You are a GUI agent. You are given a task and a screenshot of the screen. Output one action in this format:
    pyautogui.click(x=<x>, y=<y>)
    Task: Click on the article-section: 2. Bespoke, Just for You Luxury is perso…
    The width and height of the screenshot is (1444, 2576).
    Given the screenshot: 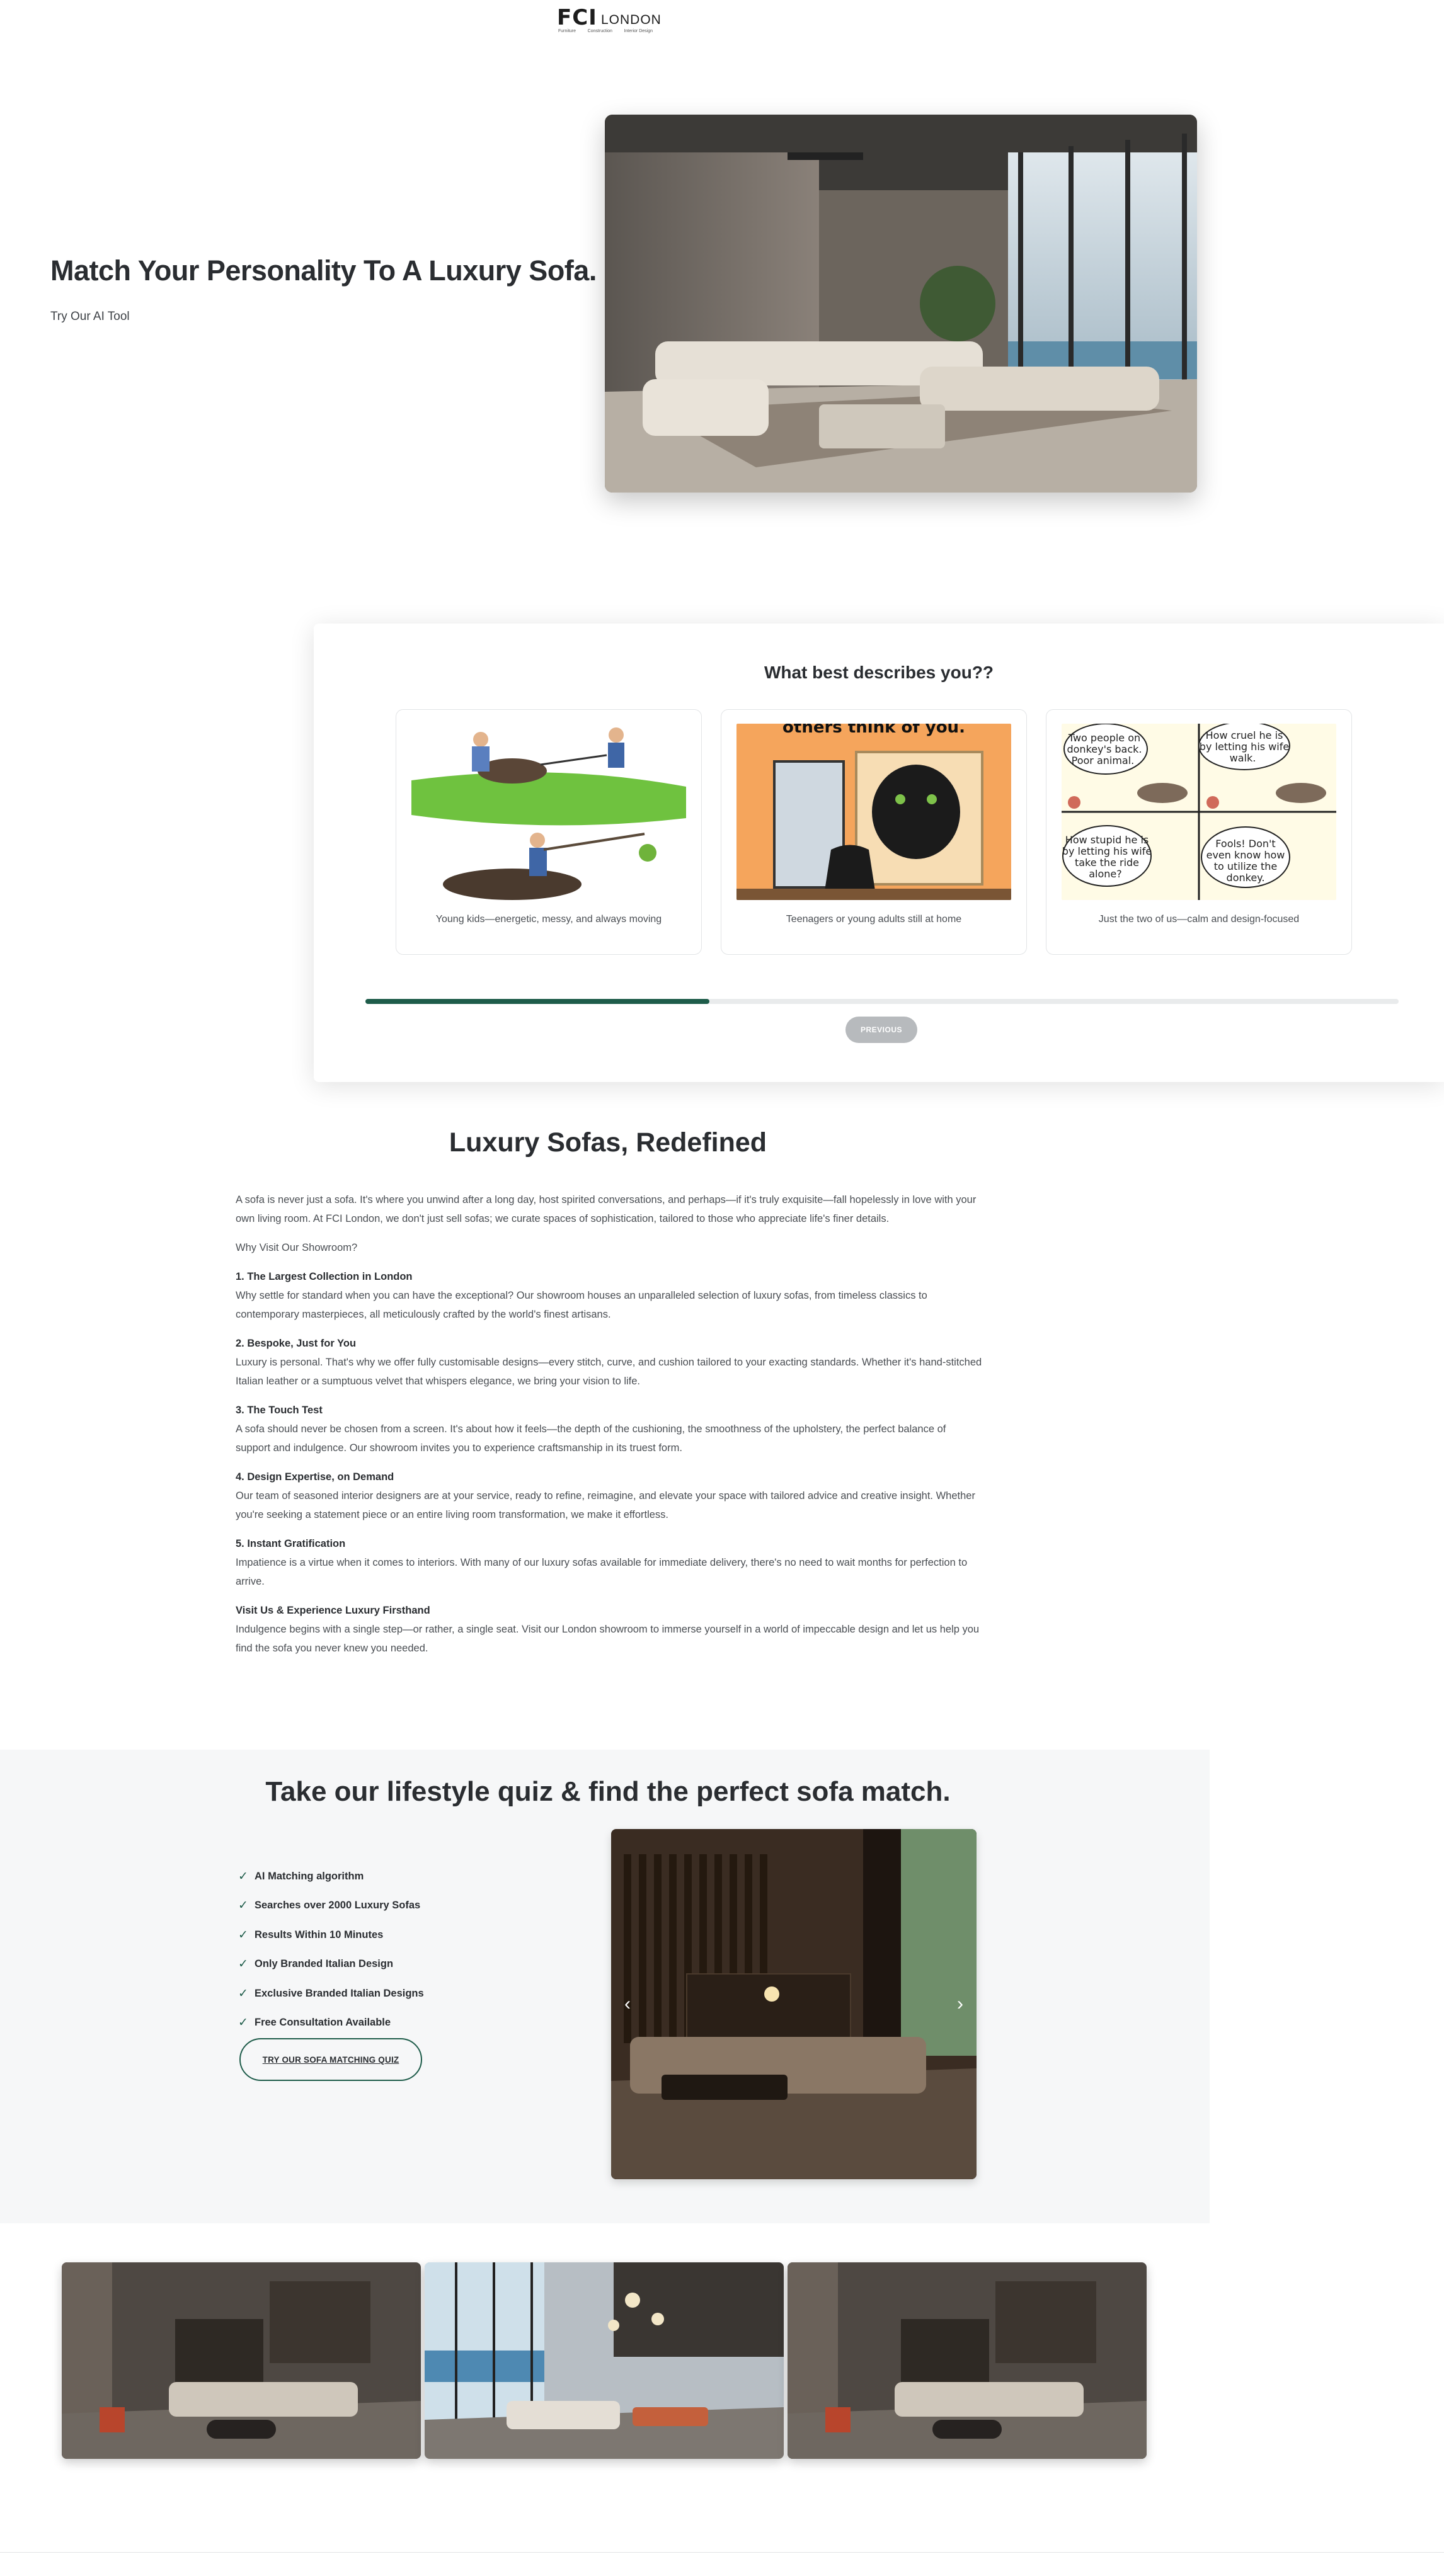 What is the action you would take?
    pyautogui.click(x=609, y=1362)
    